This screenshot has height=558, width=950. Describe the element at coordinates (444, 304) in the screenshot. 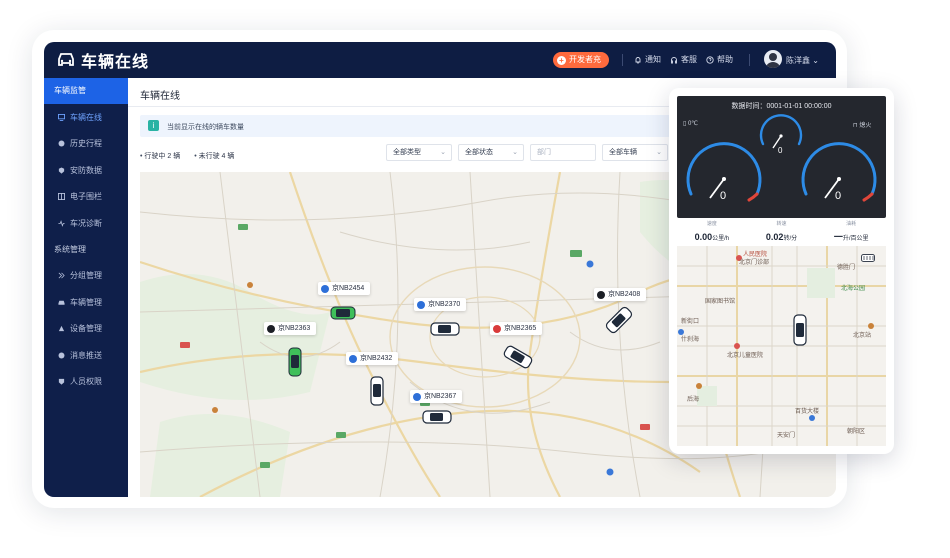

I see `vehicle-plate: 京NB2370` at that location.